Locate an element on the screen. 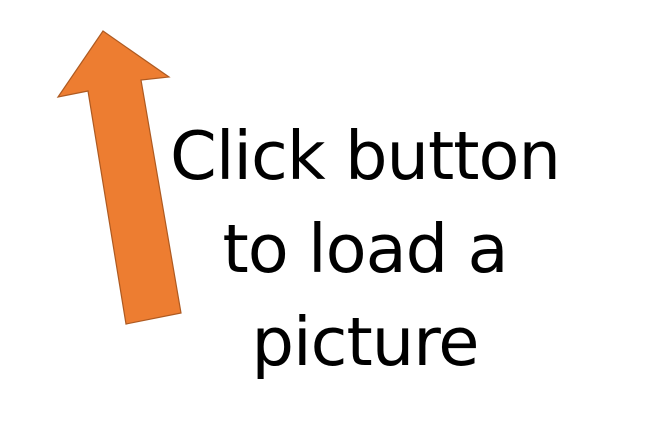  instruction-line-3: picture is located at coordinates (365, 342).